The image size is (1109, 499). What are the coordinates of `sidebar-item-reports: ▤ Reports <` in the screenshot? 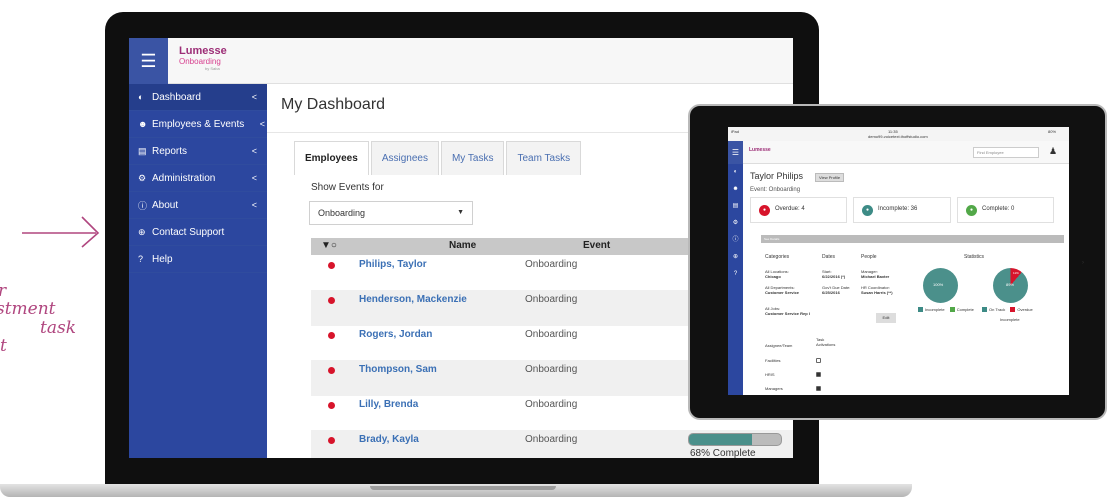 It's located at (198, 151).